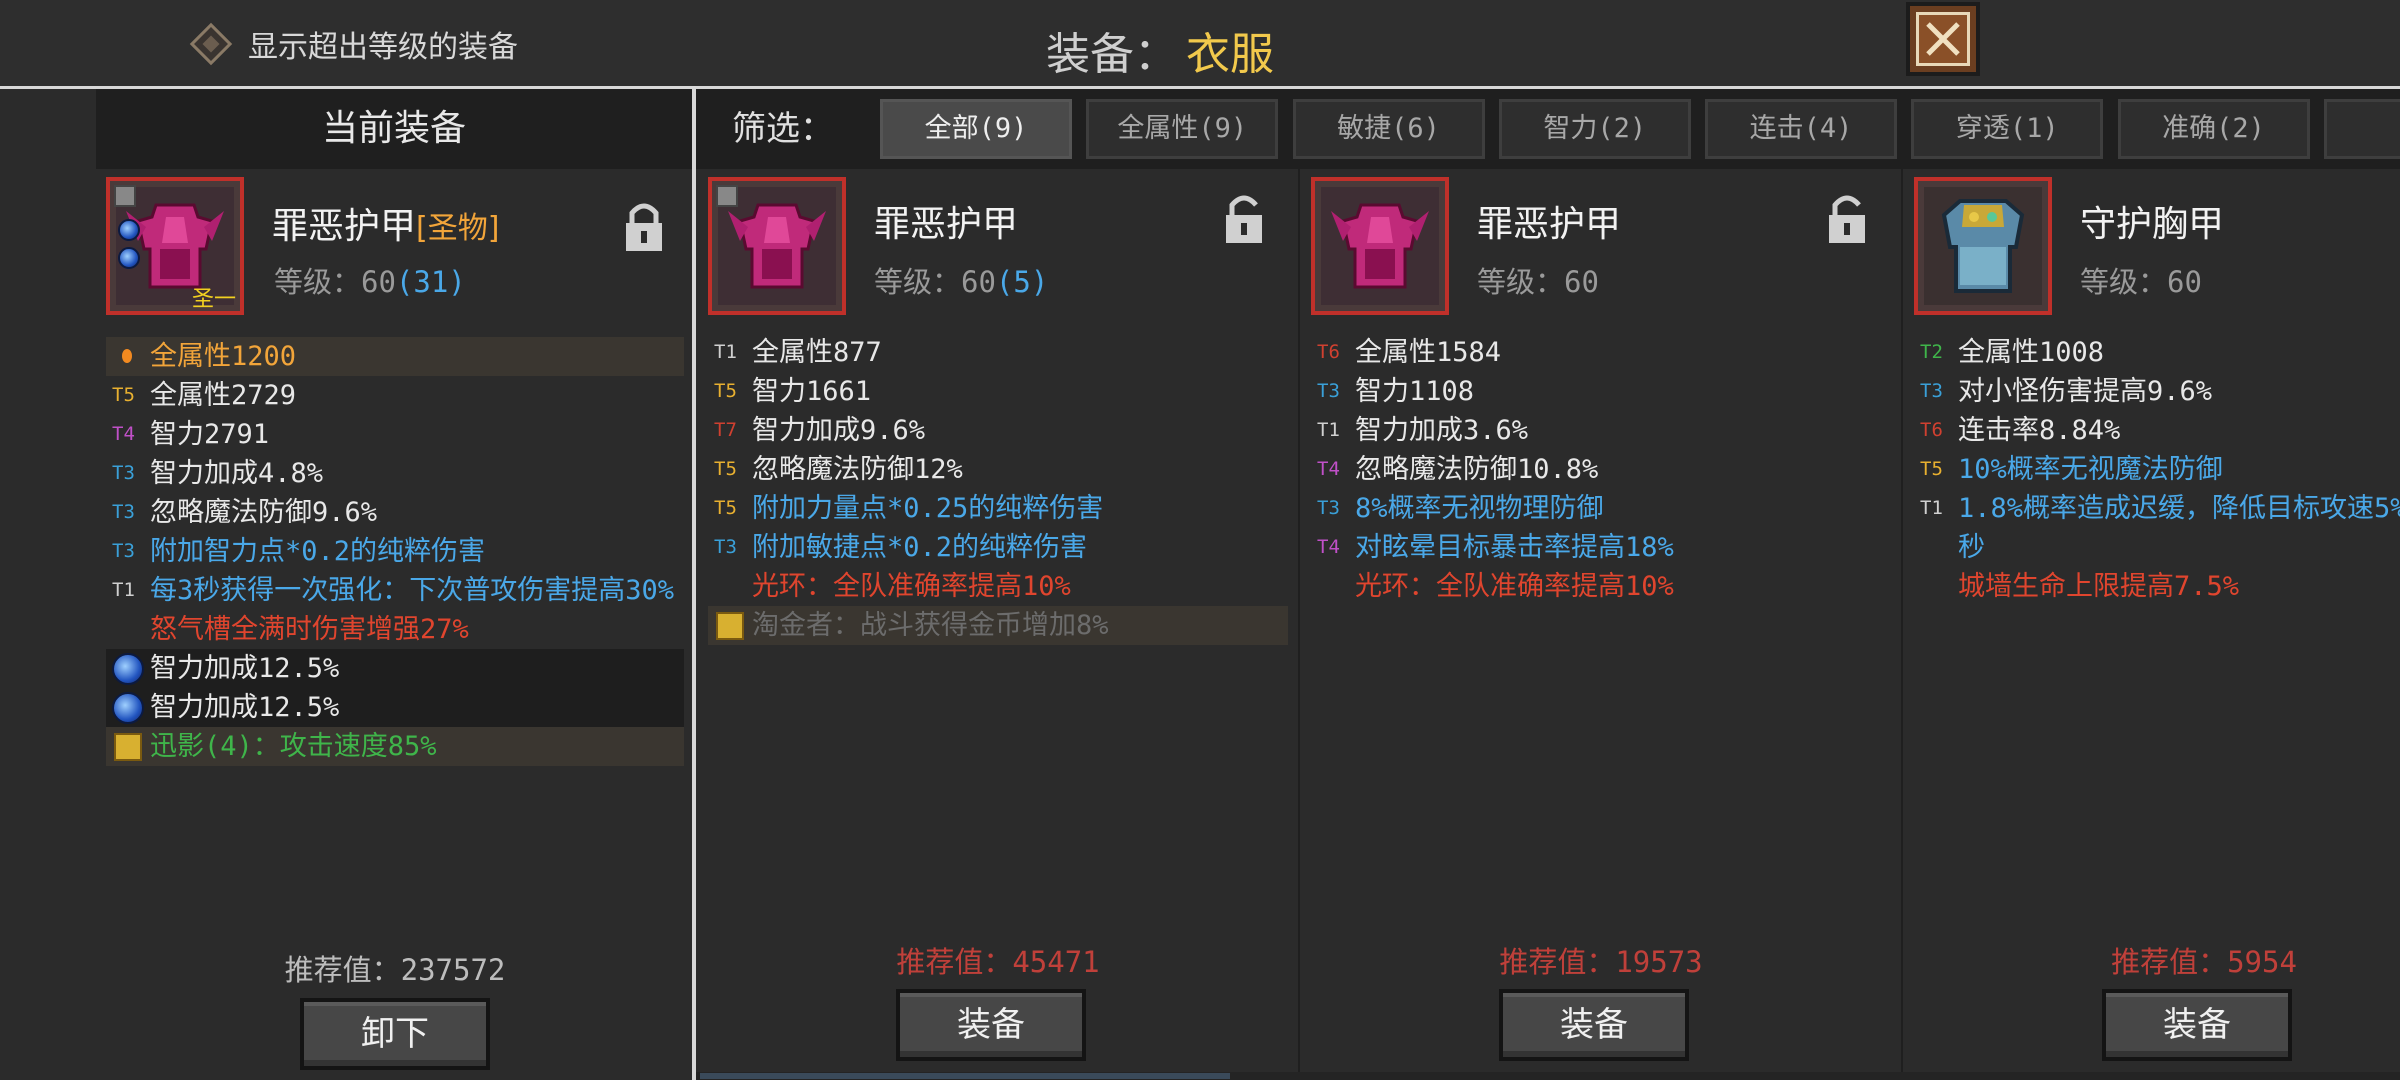 The image size is (2400, 1080). I want to click on item-level-extra: (5), so click(1022, 282).